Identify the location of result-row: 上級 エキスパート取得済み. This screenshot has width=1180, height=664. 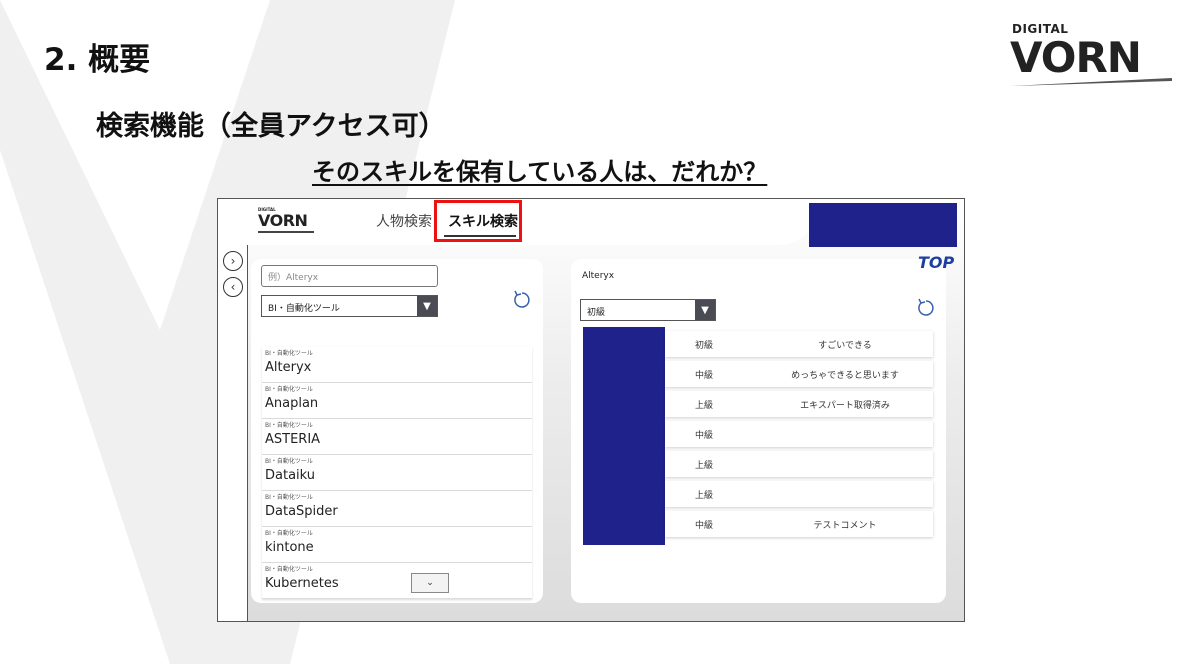
(799, 404).